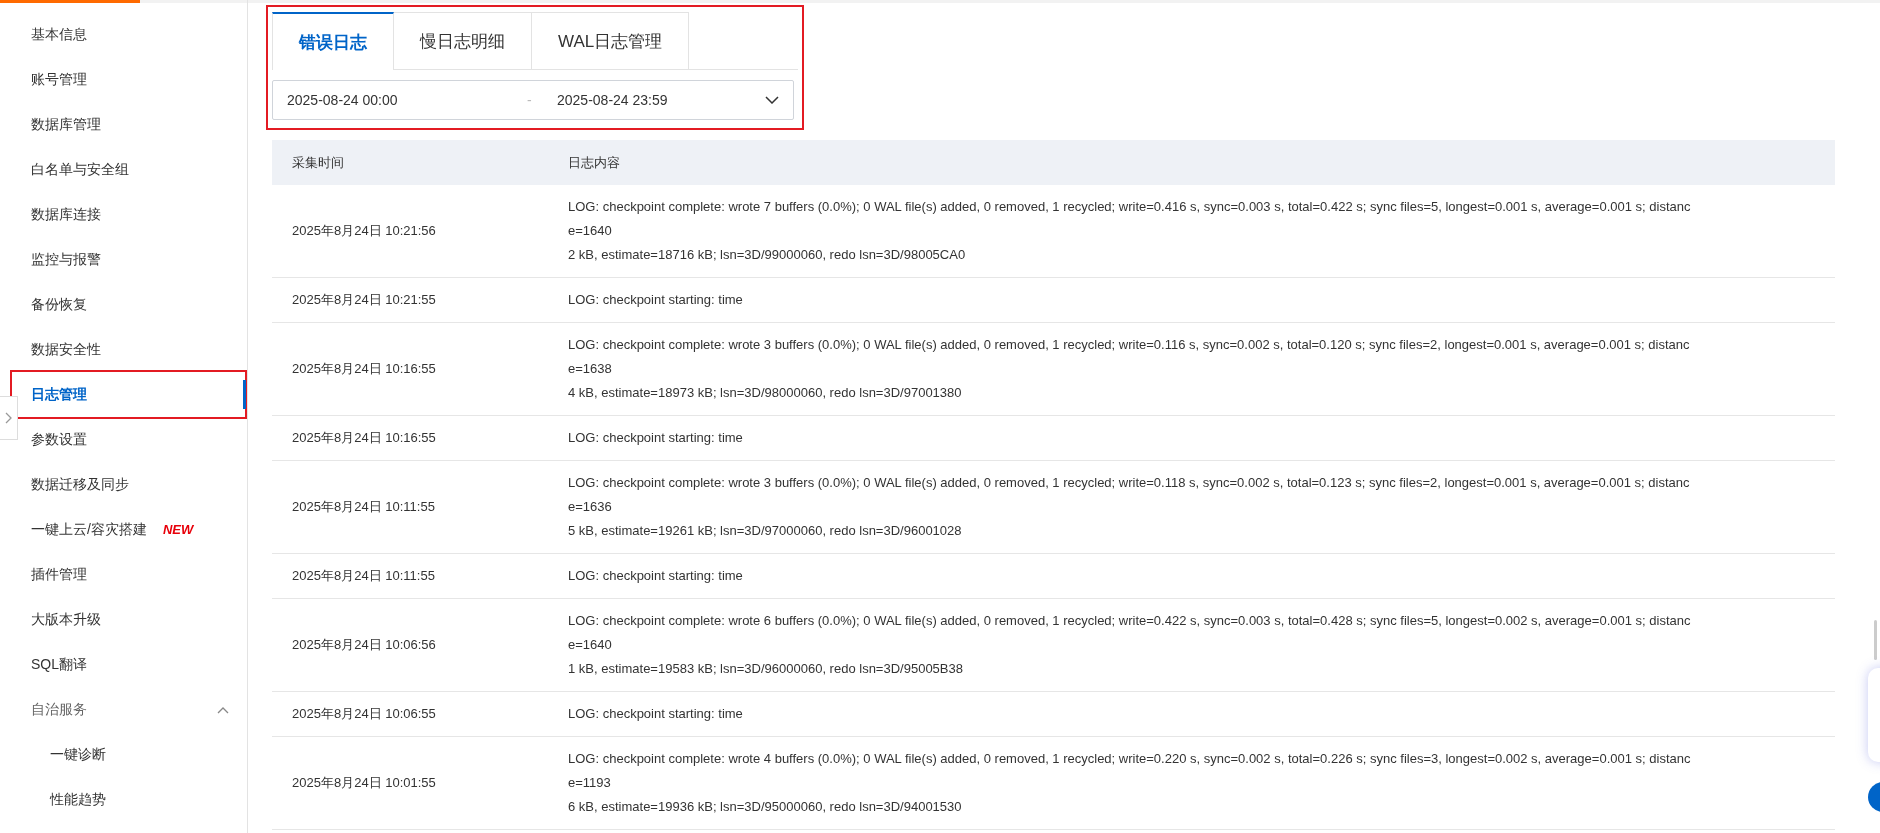  What do you see at coordinates (132, 799) in the screenshot?
I see `sidebar-item: 性能趋势` at bounding box center [132, 799].